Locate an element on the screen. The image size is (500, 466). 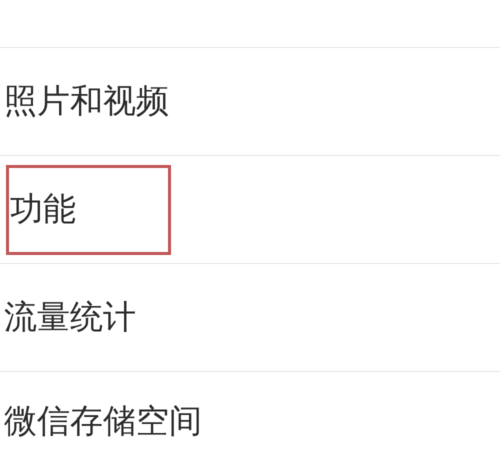
settings-item: 流量统计 is located at coordinates (70, 317).